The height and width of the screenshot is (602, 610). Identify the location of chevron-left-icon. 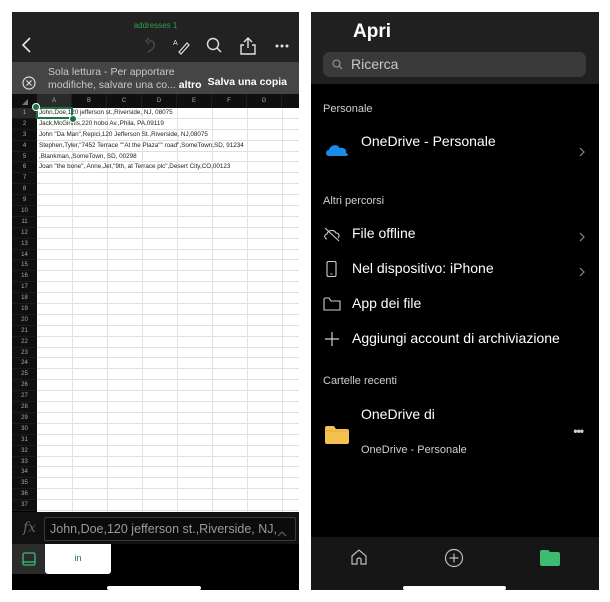
(27, 45).